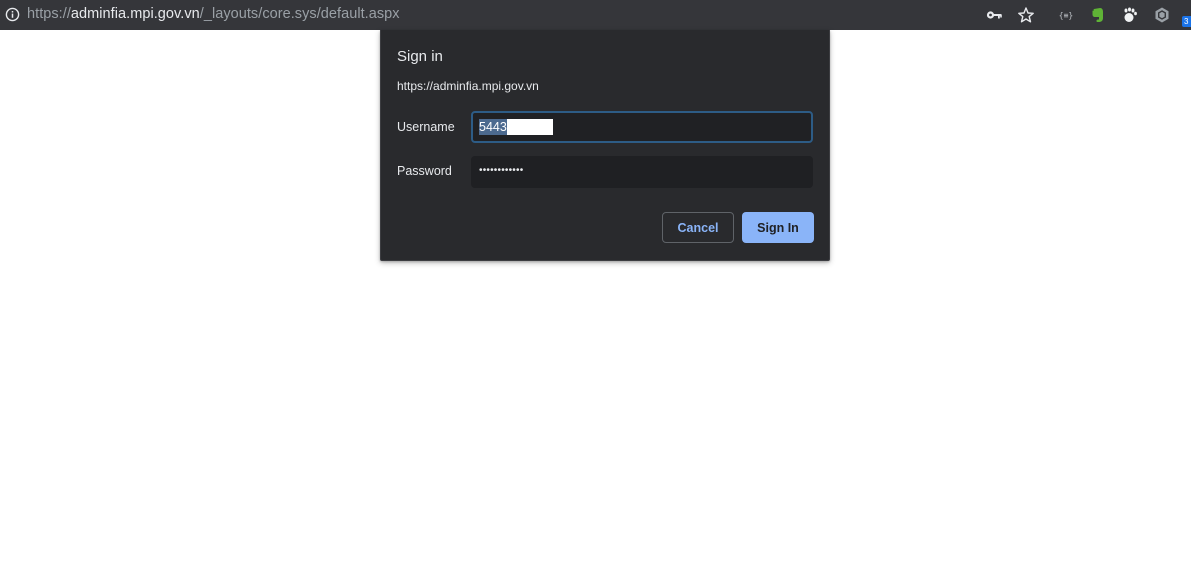 Image resolution: width=1191 pixels, height=570 pixels. I want to click on evernote-icon, so click(1098, 15).